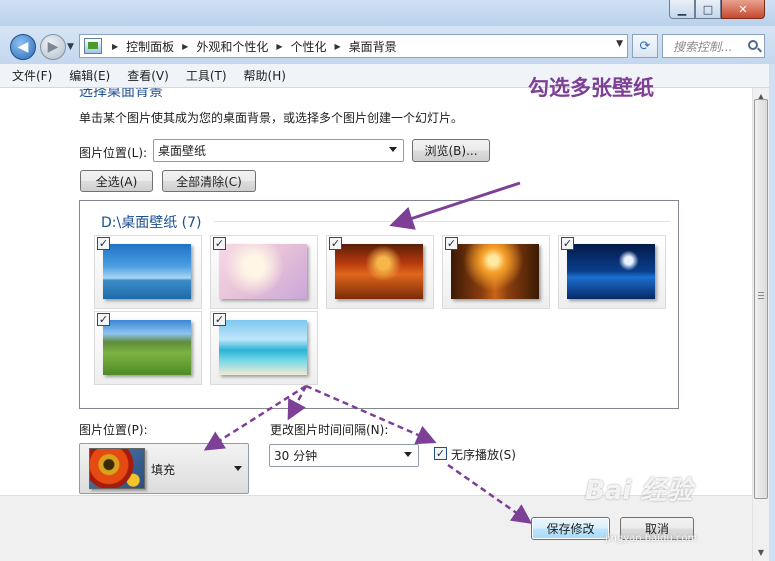 This screenshot has height=561, width=775. What do you see at coordinates (483, 454) in the screenshot?
I see `shuffle-label: 无序播放(S)` at bounding box center [483, 454].